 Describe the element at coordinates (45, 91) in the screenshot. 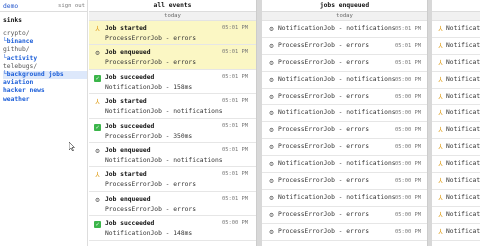

I see `sidebar-item-hacker-news: hacker news` at that location.